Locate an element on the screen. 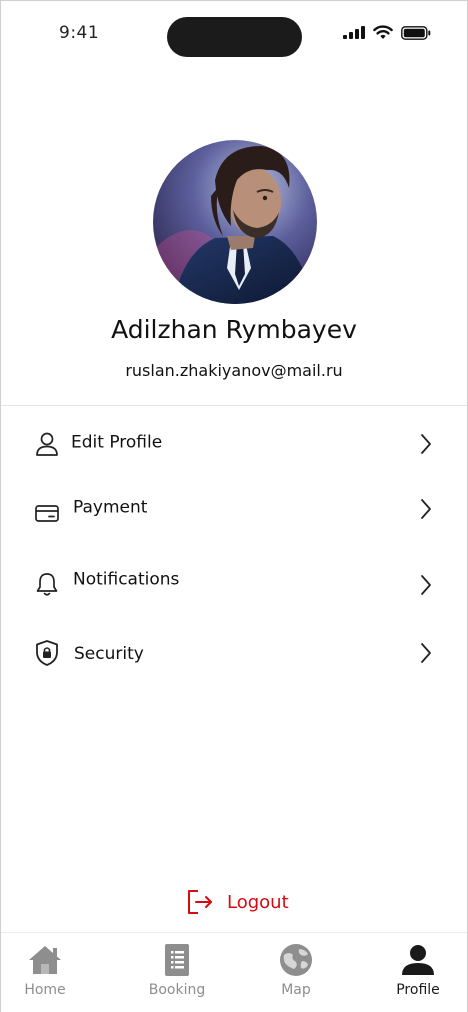 This screenshot has height=1012, width=468. bell-icon is located at coordinates (47, 584).